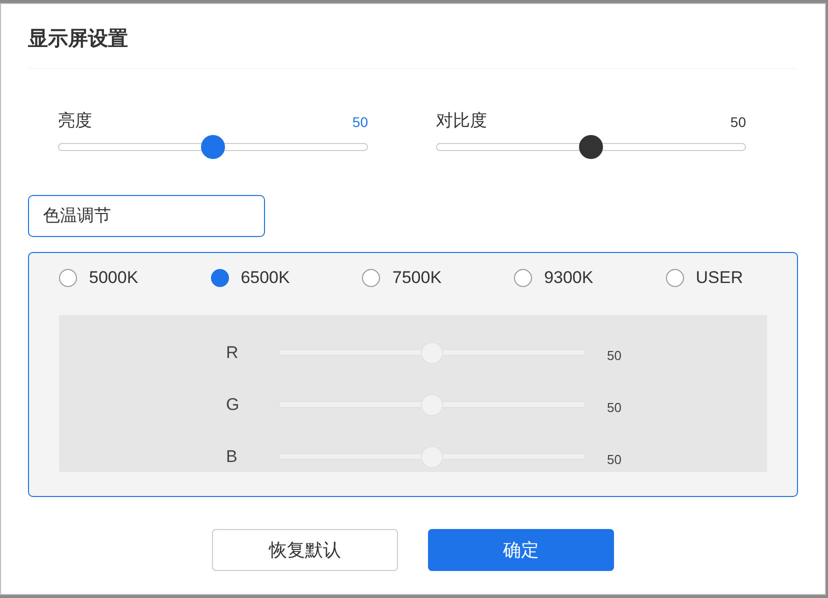 This screenshot has width=828, height=598. I want to click on dialog-title: 显示屏设置, so click(78, 39).